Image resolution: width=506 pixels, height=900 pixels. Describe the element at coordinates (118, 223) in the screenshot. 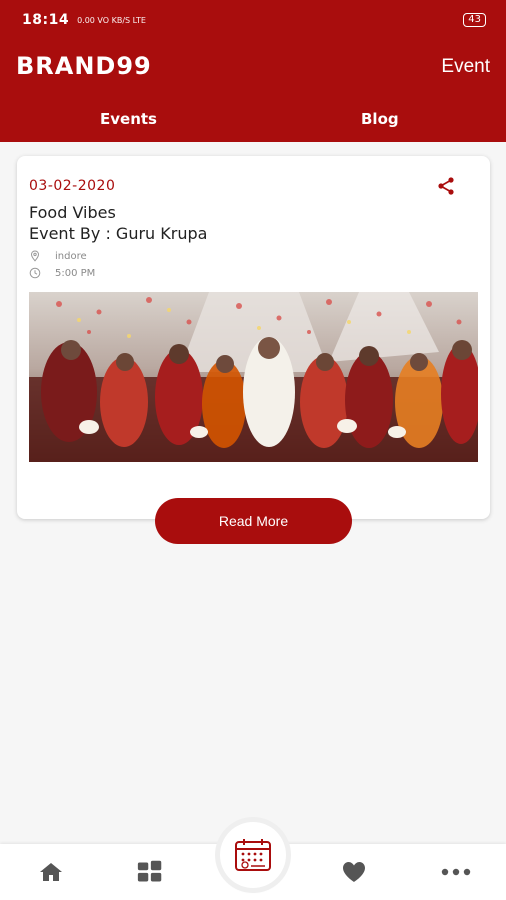

I see `event-title: Food Vibes Event By : Guru Krupa` at that location.